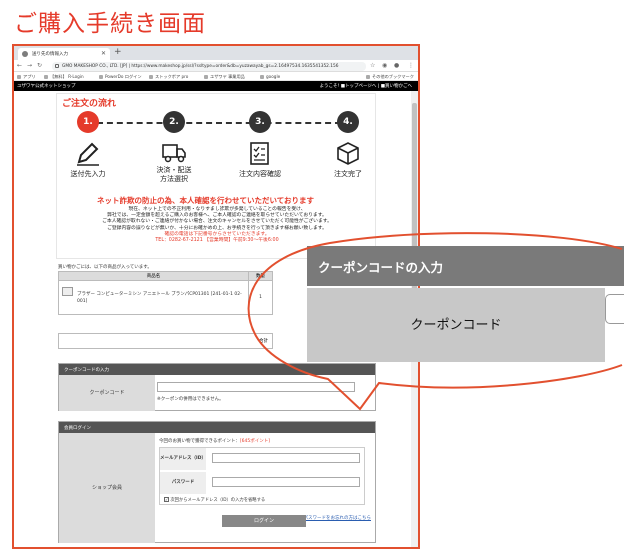 The width and height of the screenshot is (624, 555). Describe the element at coordinates (50, 54) in the screenshot. I see `tab-title: 送り先の情報入力` at that location.